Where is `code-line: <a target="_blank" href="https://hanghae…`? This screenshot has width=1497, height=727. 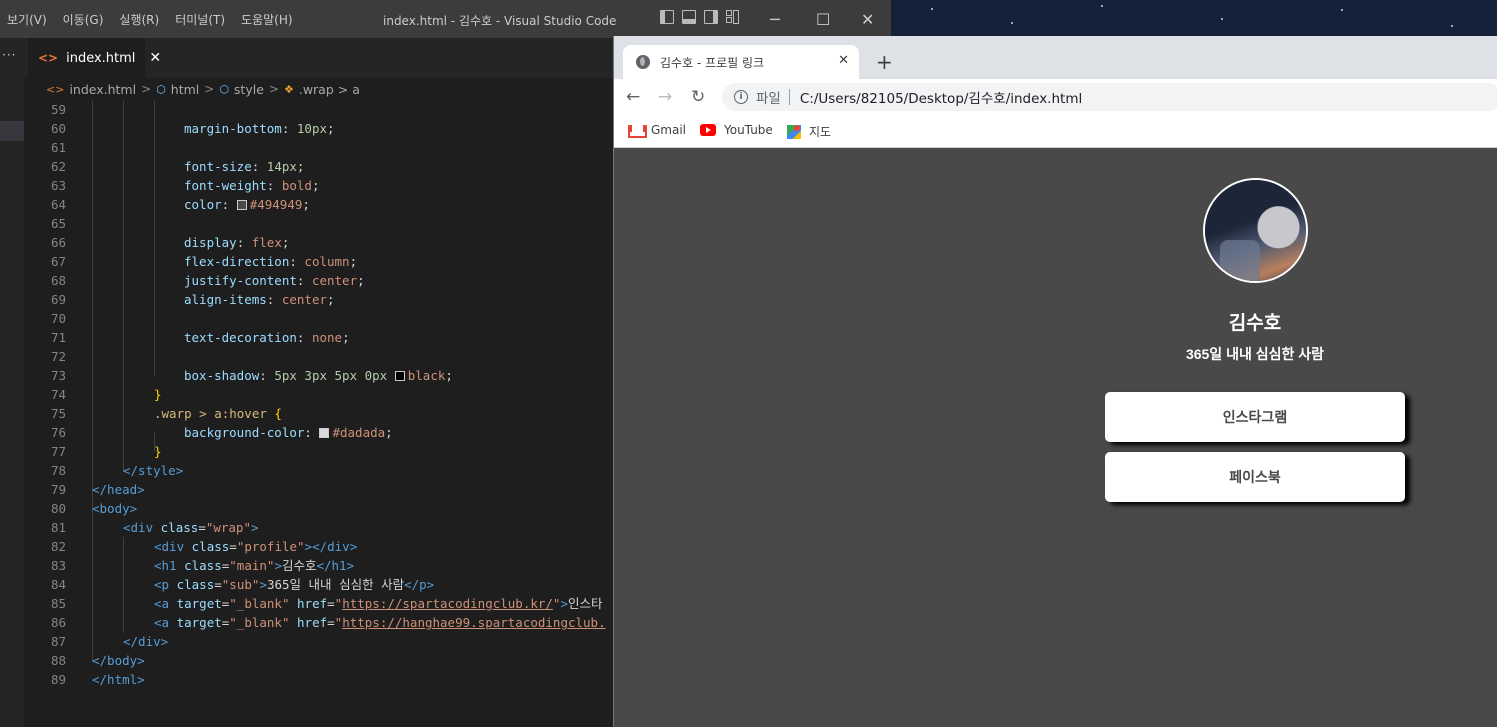
code-line: <a target="_blank" href="https://hanghae… is located at coordinates (380, 622).